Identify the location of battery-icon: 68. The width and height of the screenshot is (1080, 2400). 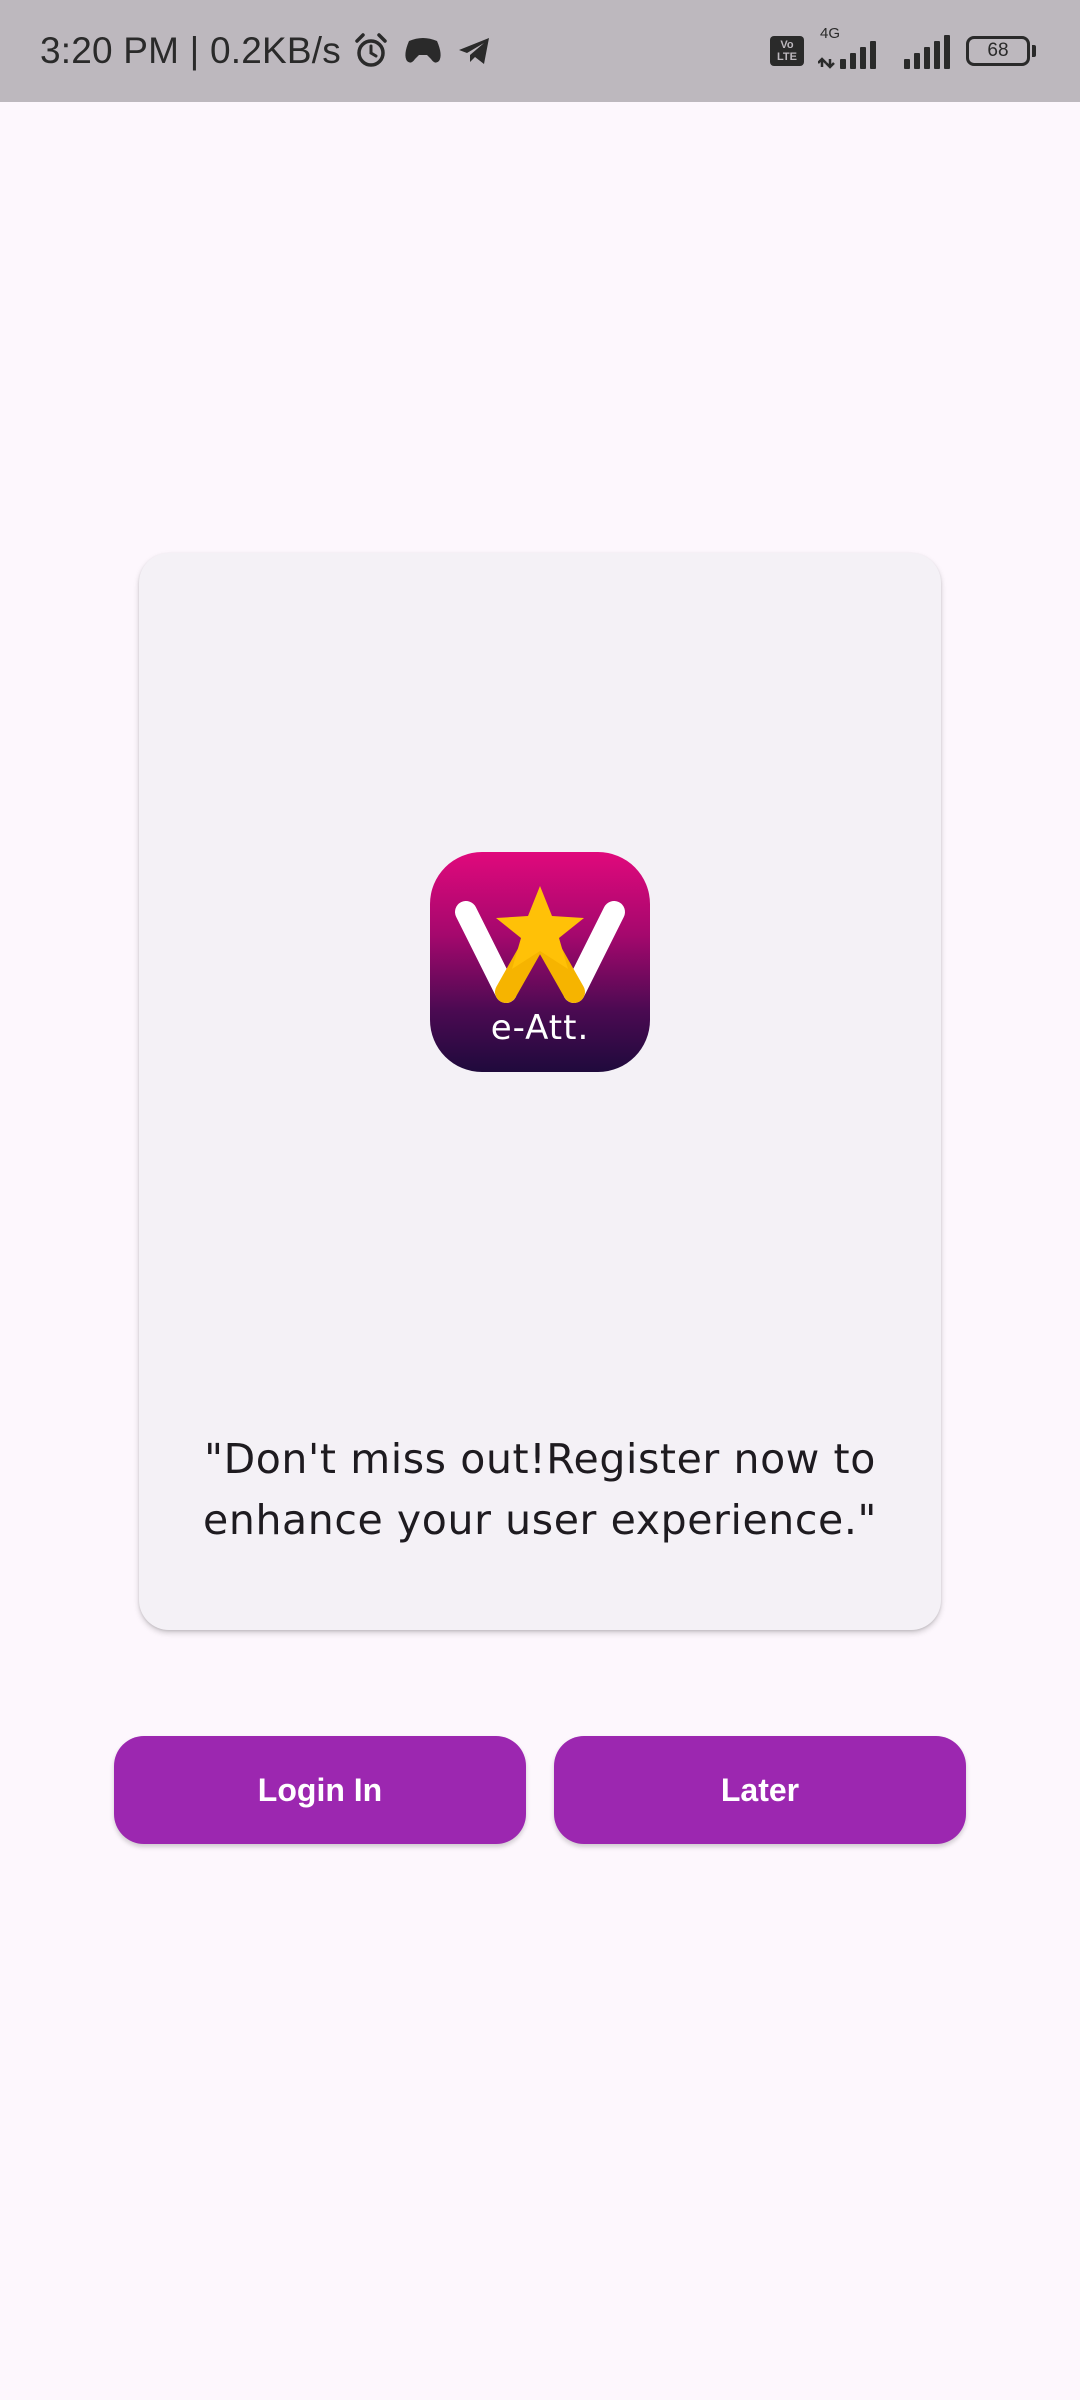
(1001, 51).